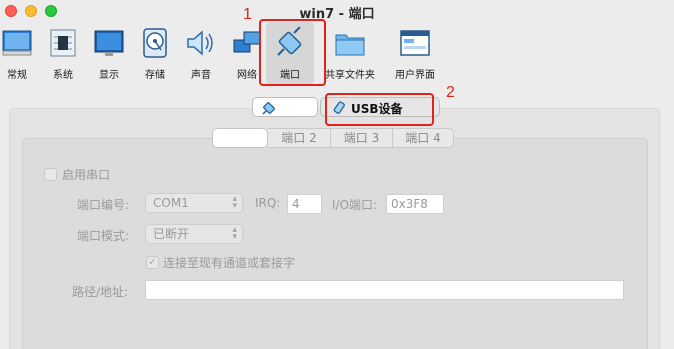 Image resolution: width=674 pixels, height=349 pixels. I want to click on toolbar-item-storage: 存储, so click(155, 53).